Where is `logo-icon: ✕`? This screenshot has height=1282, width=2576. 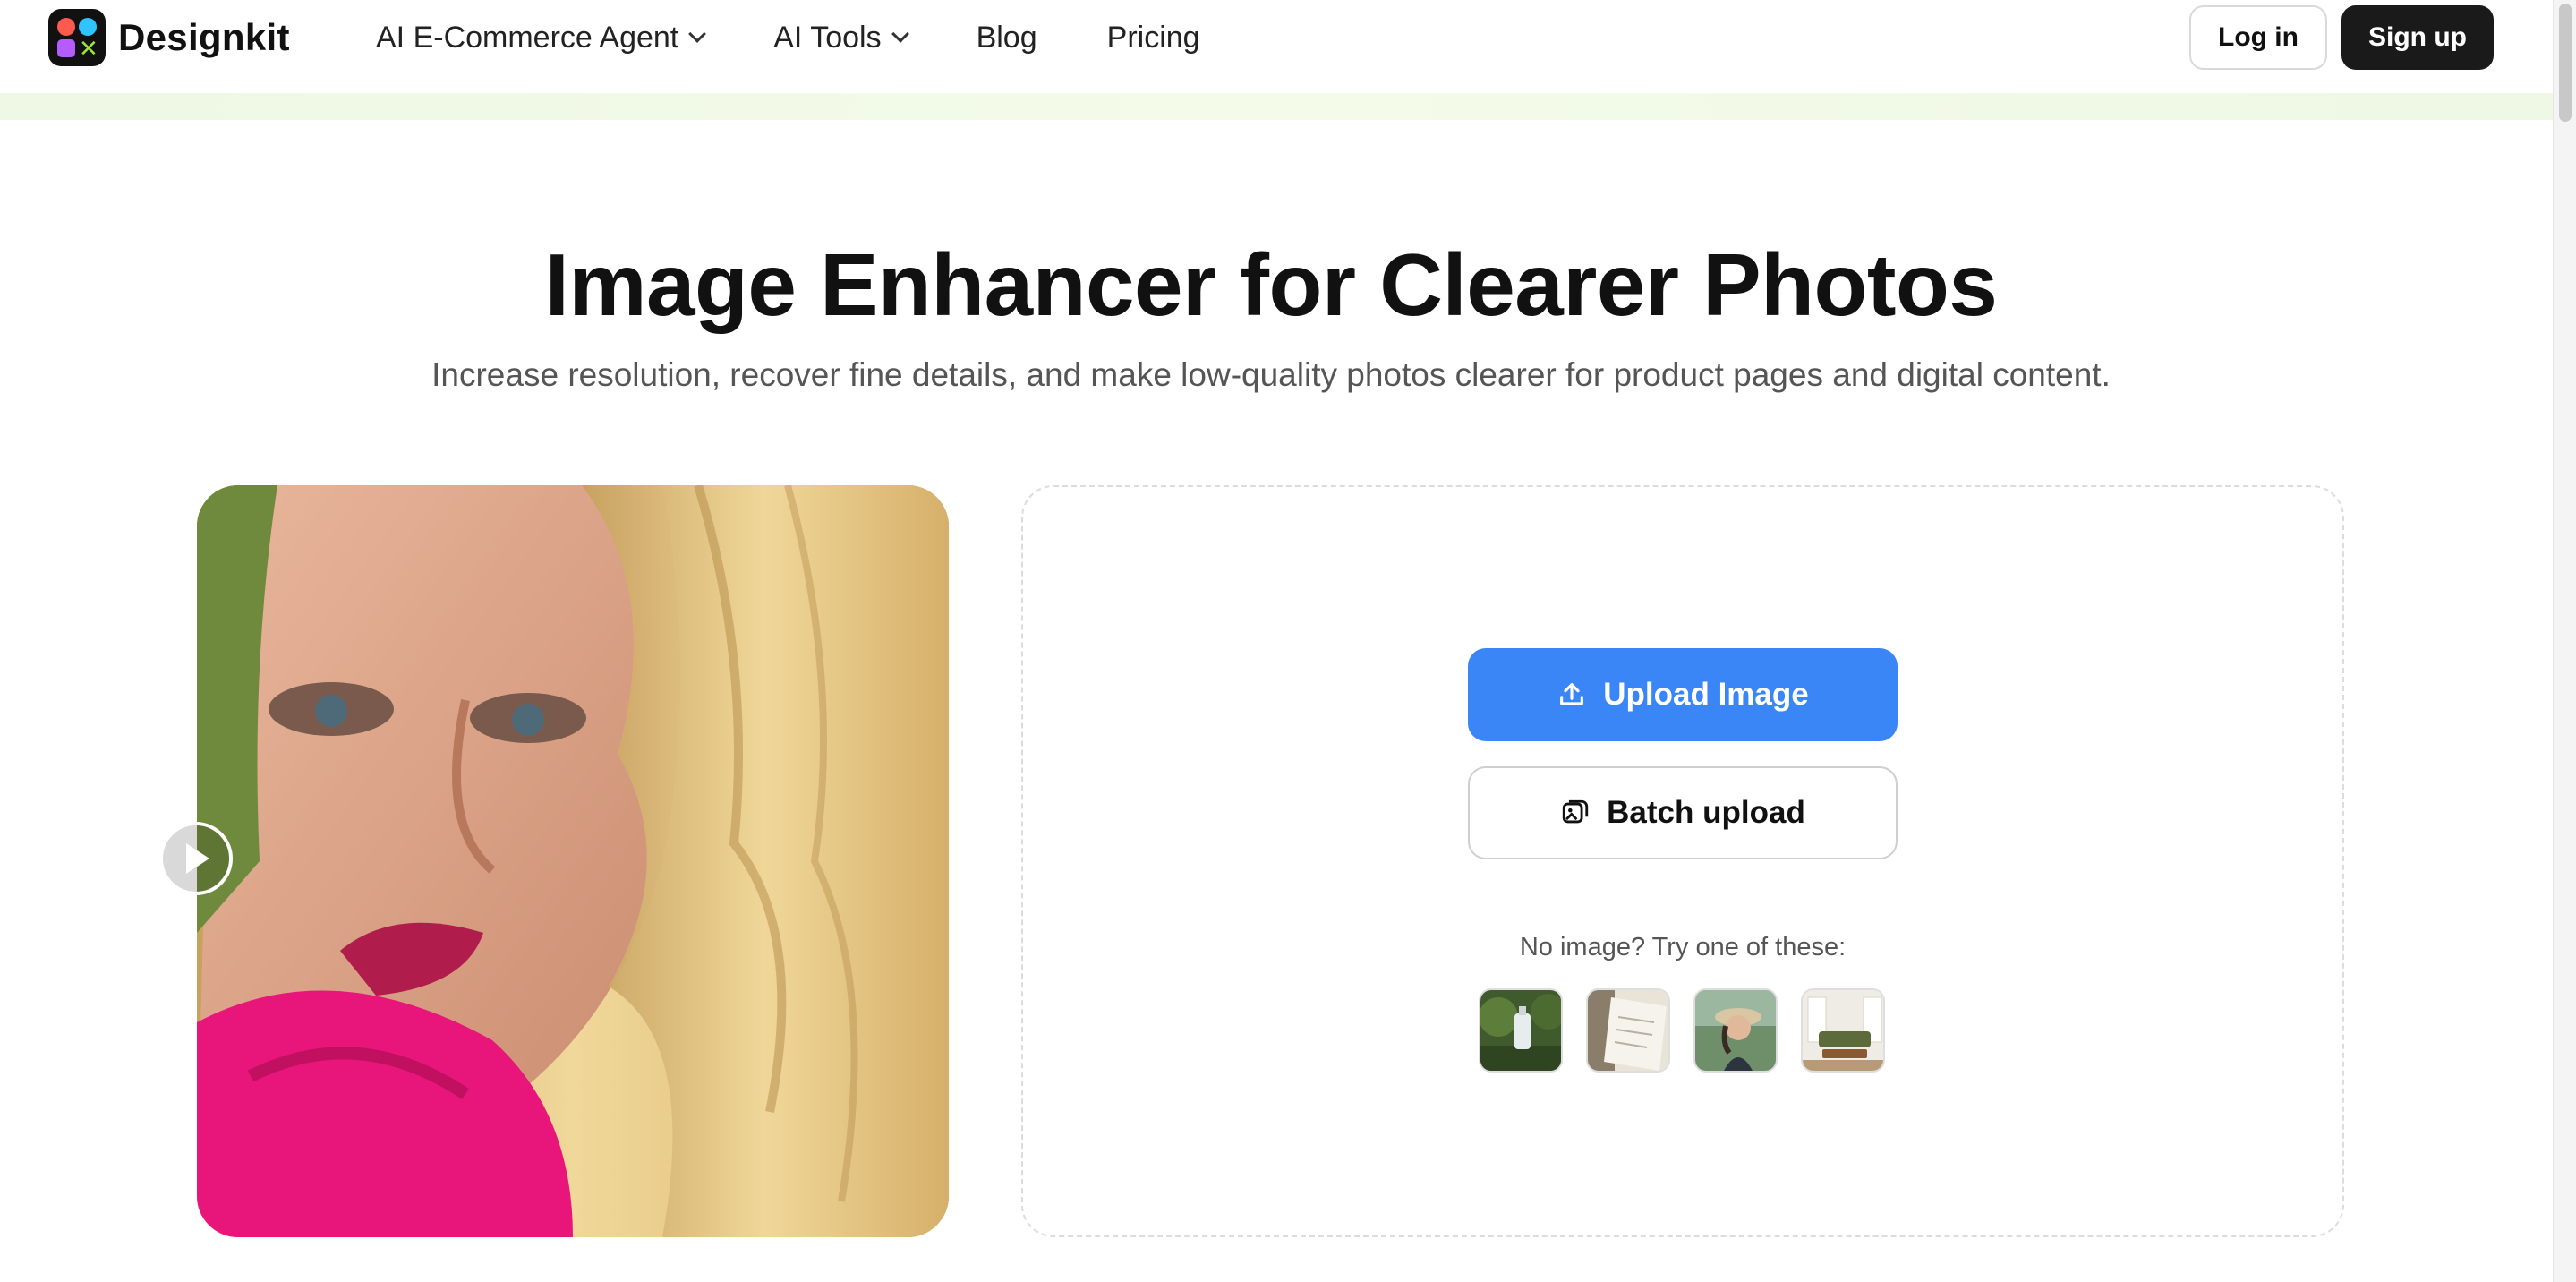 logo-icon: ✕ is located at coordinates (77, 37).